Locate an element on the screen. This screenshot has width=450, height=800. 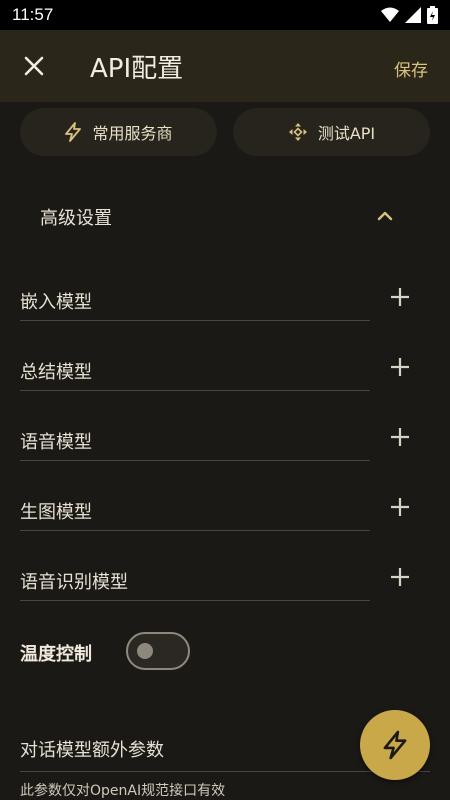
quick-action-fab is located at coordinates (395, 745).